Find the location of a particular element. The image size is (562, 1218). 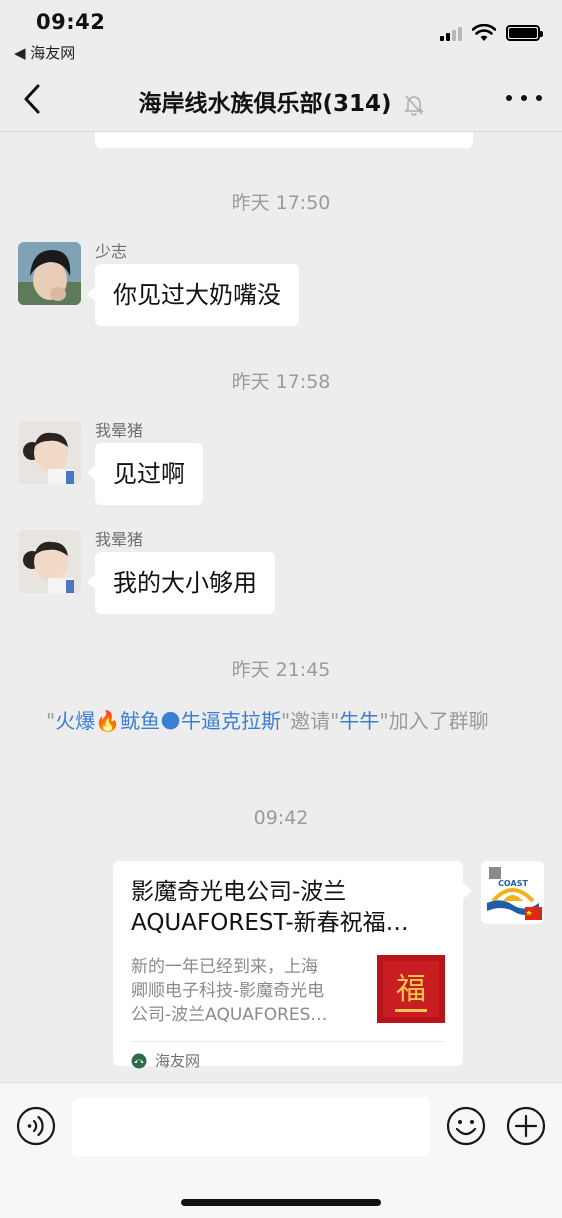

timestamp: 昨天 21:45 is located at coordinates (281, 670).